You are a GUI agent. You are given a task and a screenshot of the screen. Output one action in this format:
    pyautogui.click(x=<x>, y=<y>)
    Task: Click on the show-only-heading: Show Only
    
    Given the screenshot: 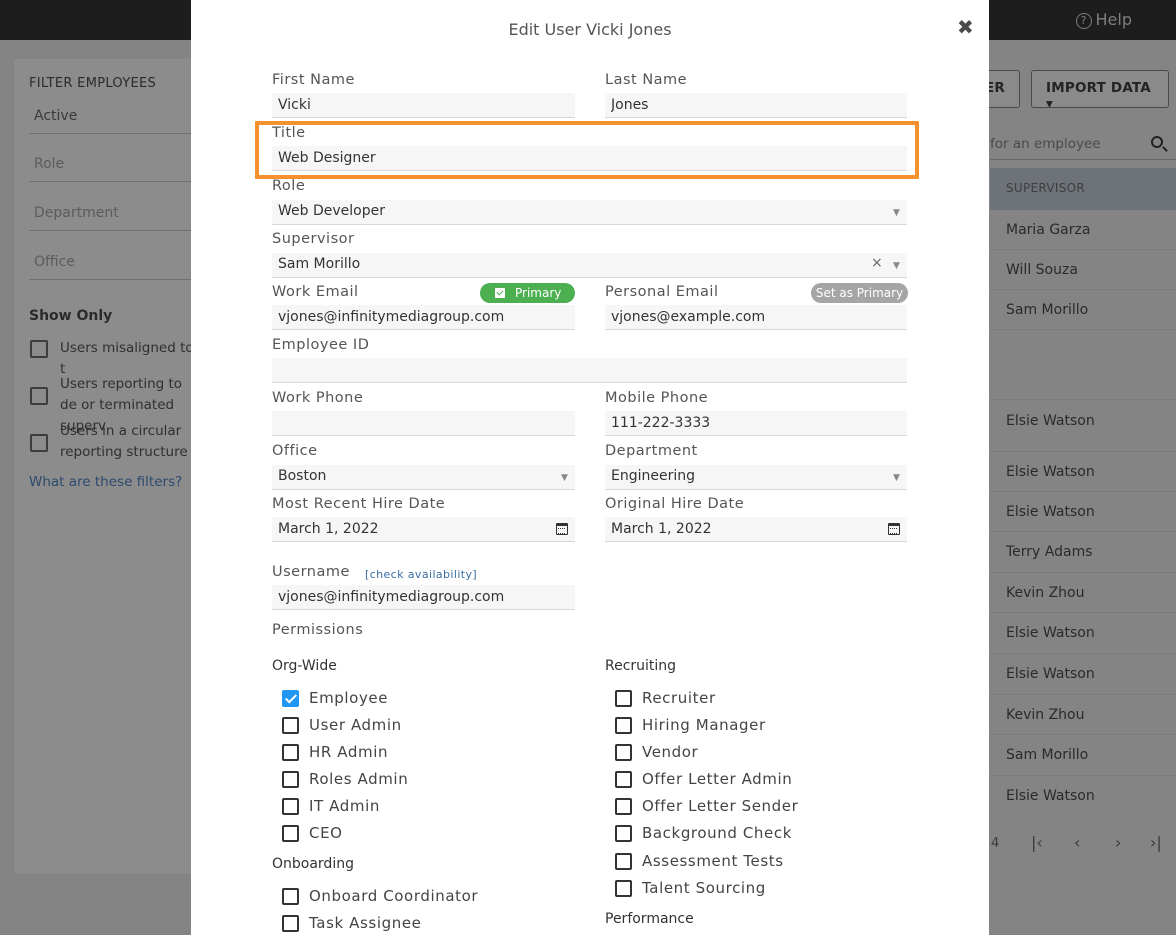 What is the action you would take?
    pyautogui.click(x=71, y=316)
    